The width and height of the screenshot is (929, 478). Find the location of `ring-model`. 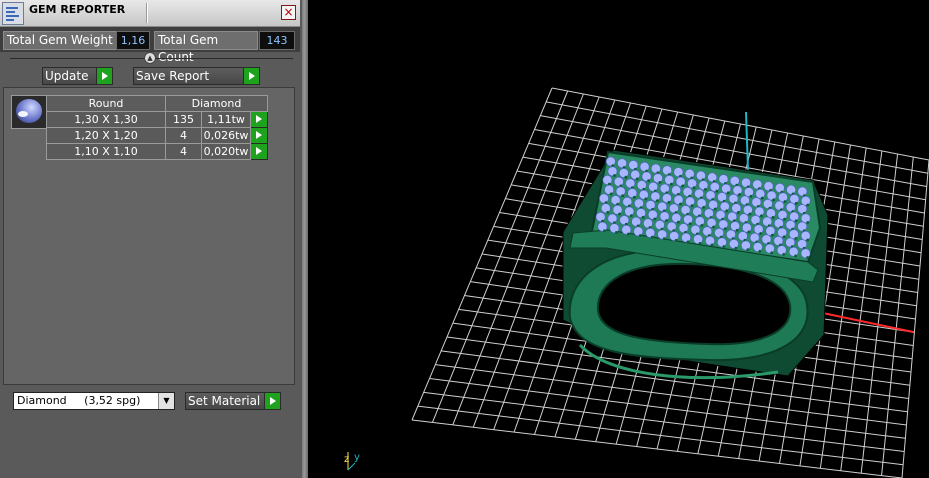

ring-model is located at coordinates (695, 264).